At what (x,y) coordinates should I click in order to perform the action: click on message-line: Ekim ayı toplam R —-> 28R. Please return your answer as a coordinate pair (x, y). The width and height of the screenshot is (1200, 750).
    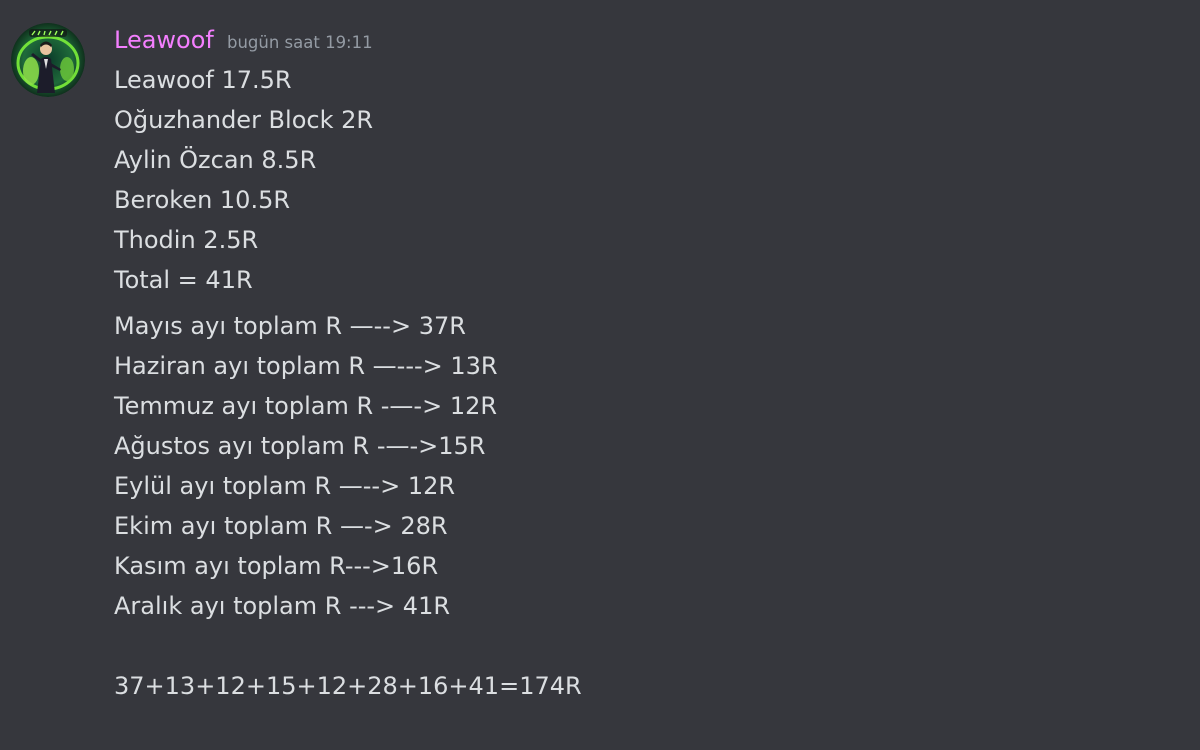
    Looking at the image, I should click on (281, 526).